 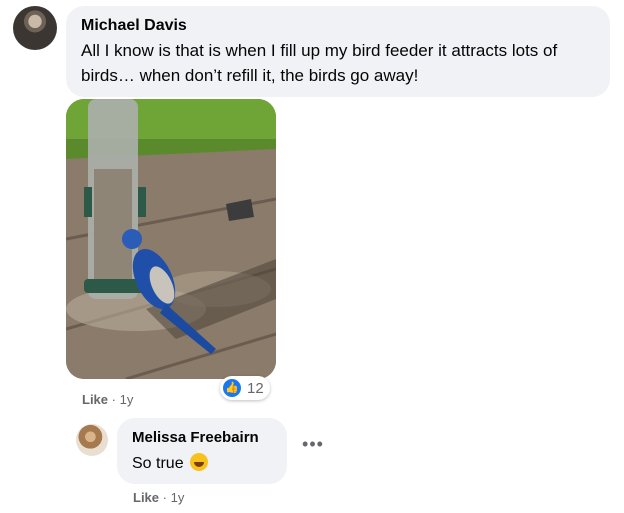 I want to click on more-horizontal-icon: •••, so click(x=313, y=448).